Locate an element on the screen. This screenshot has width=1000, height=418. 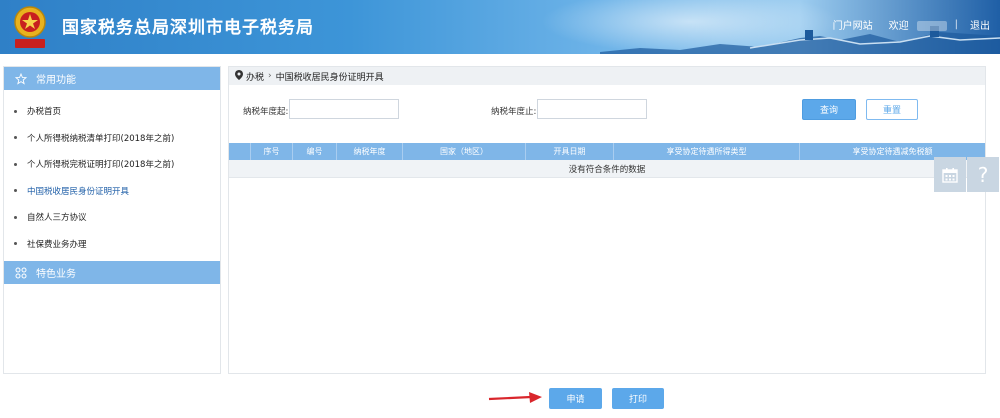
site-header: 国家税务总局深圳市电子税务局 门户网站 欢迎 | 退出 is located at coordinates (500, 27).